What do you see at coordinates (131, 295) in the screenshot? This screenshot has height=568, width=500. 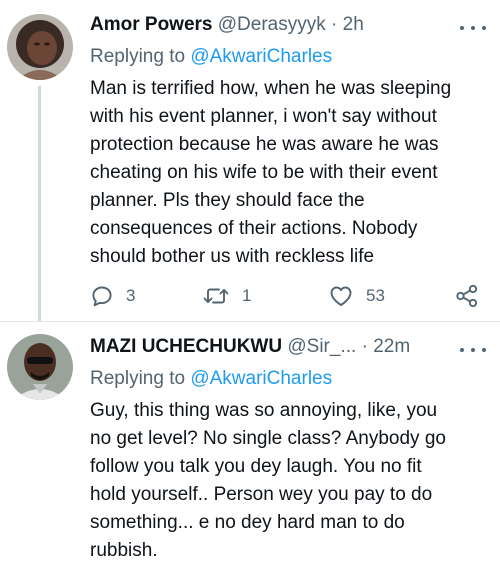 I see `reply-count: 3` at bounding box center [131, 295].